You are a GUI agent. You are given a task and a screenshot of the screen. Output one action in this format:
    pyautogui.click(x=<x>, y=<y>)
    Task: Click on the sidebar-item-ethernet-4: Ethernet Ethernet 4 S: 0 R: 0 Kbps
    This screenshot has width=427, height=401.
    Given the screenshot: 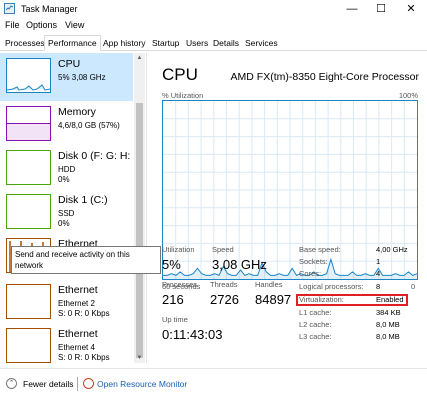 What is the action you would take?
    pyautogui.click(x=66, y=343)
    